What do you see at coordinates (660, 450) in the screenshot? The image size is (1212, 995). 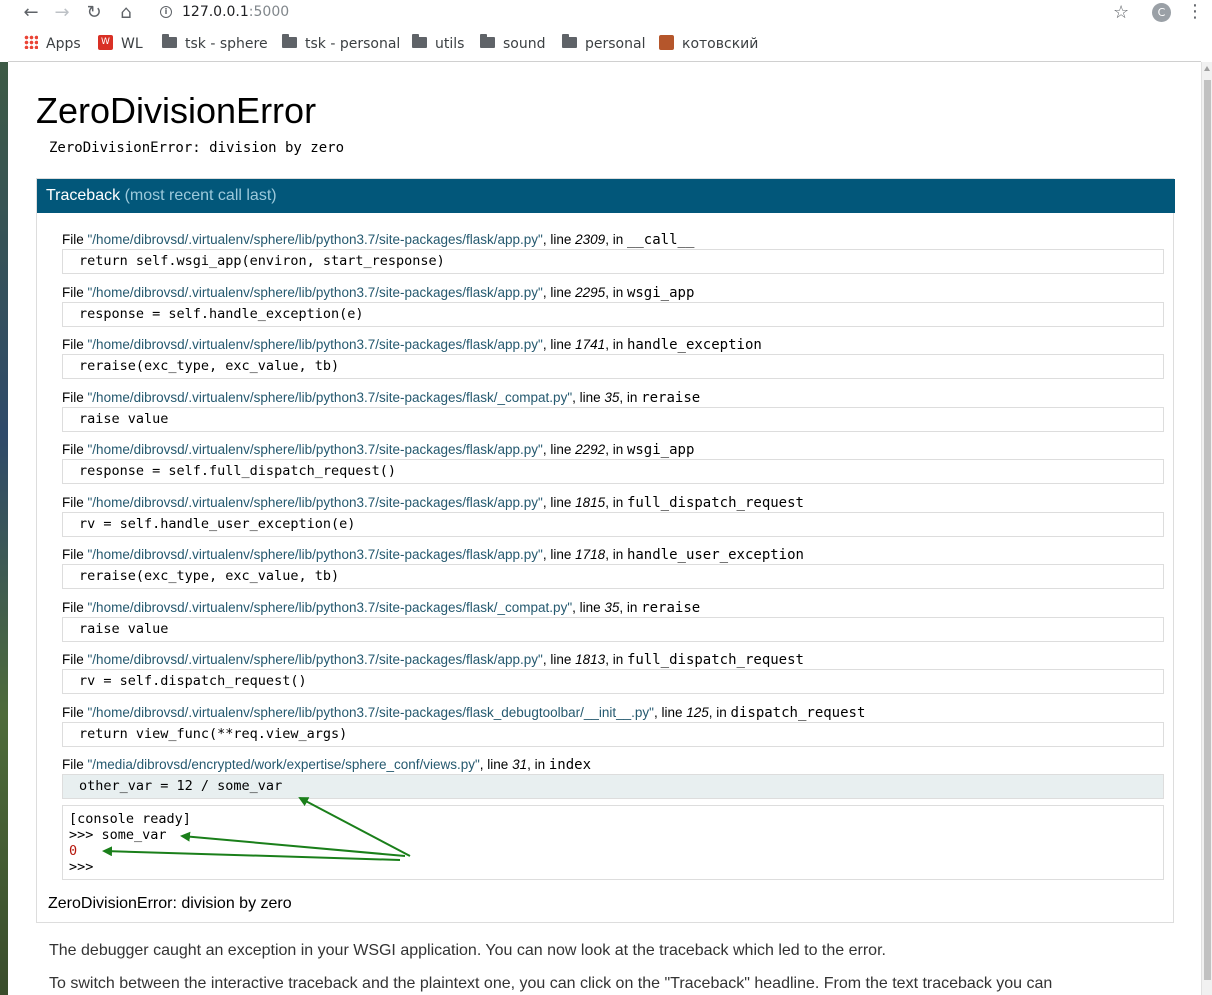 I see `frame-function: wsgi_app` at bounding box center [660, 450].